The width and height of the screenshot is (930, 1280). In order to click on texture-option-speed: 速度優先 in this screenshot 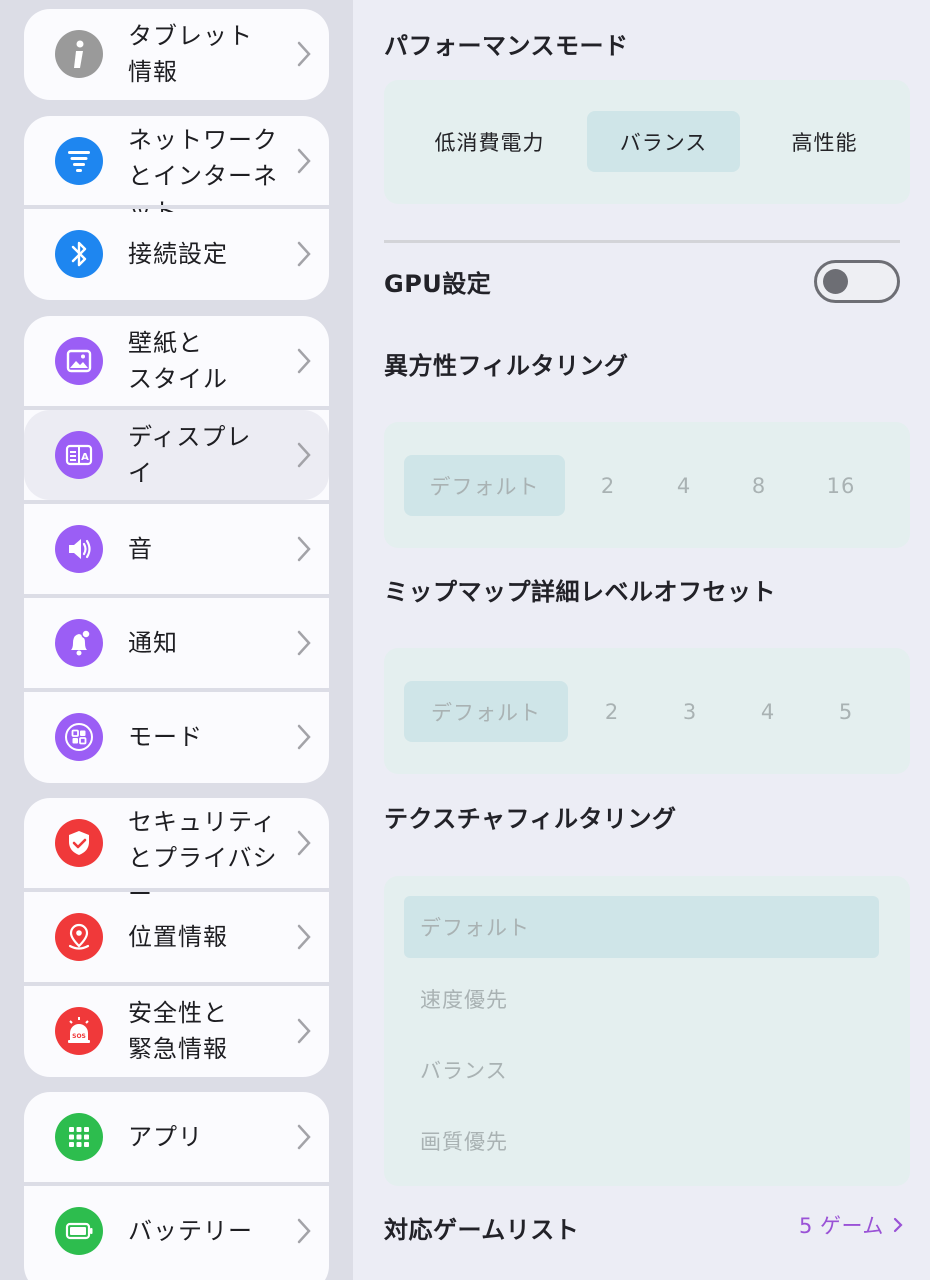, I will do `click(641, 999)`.